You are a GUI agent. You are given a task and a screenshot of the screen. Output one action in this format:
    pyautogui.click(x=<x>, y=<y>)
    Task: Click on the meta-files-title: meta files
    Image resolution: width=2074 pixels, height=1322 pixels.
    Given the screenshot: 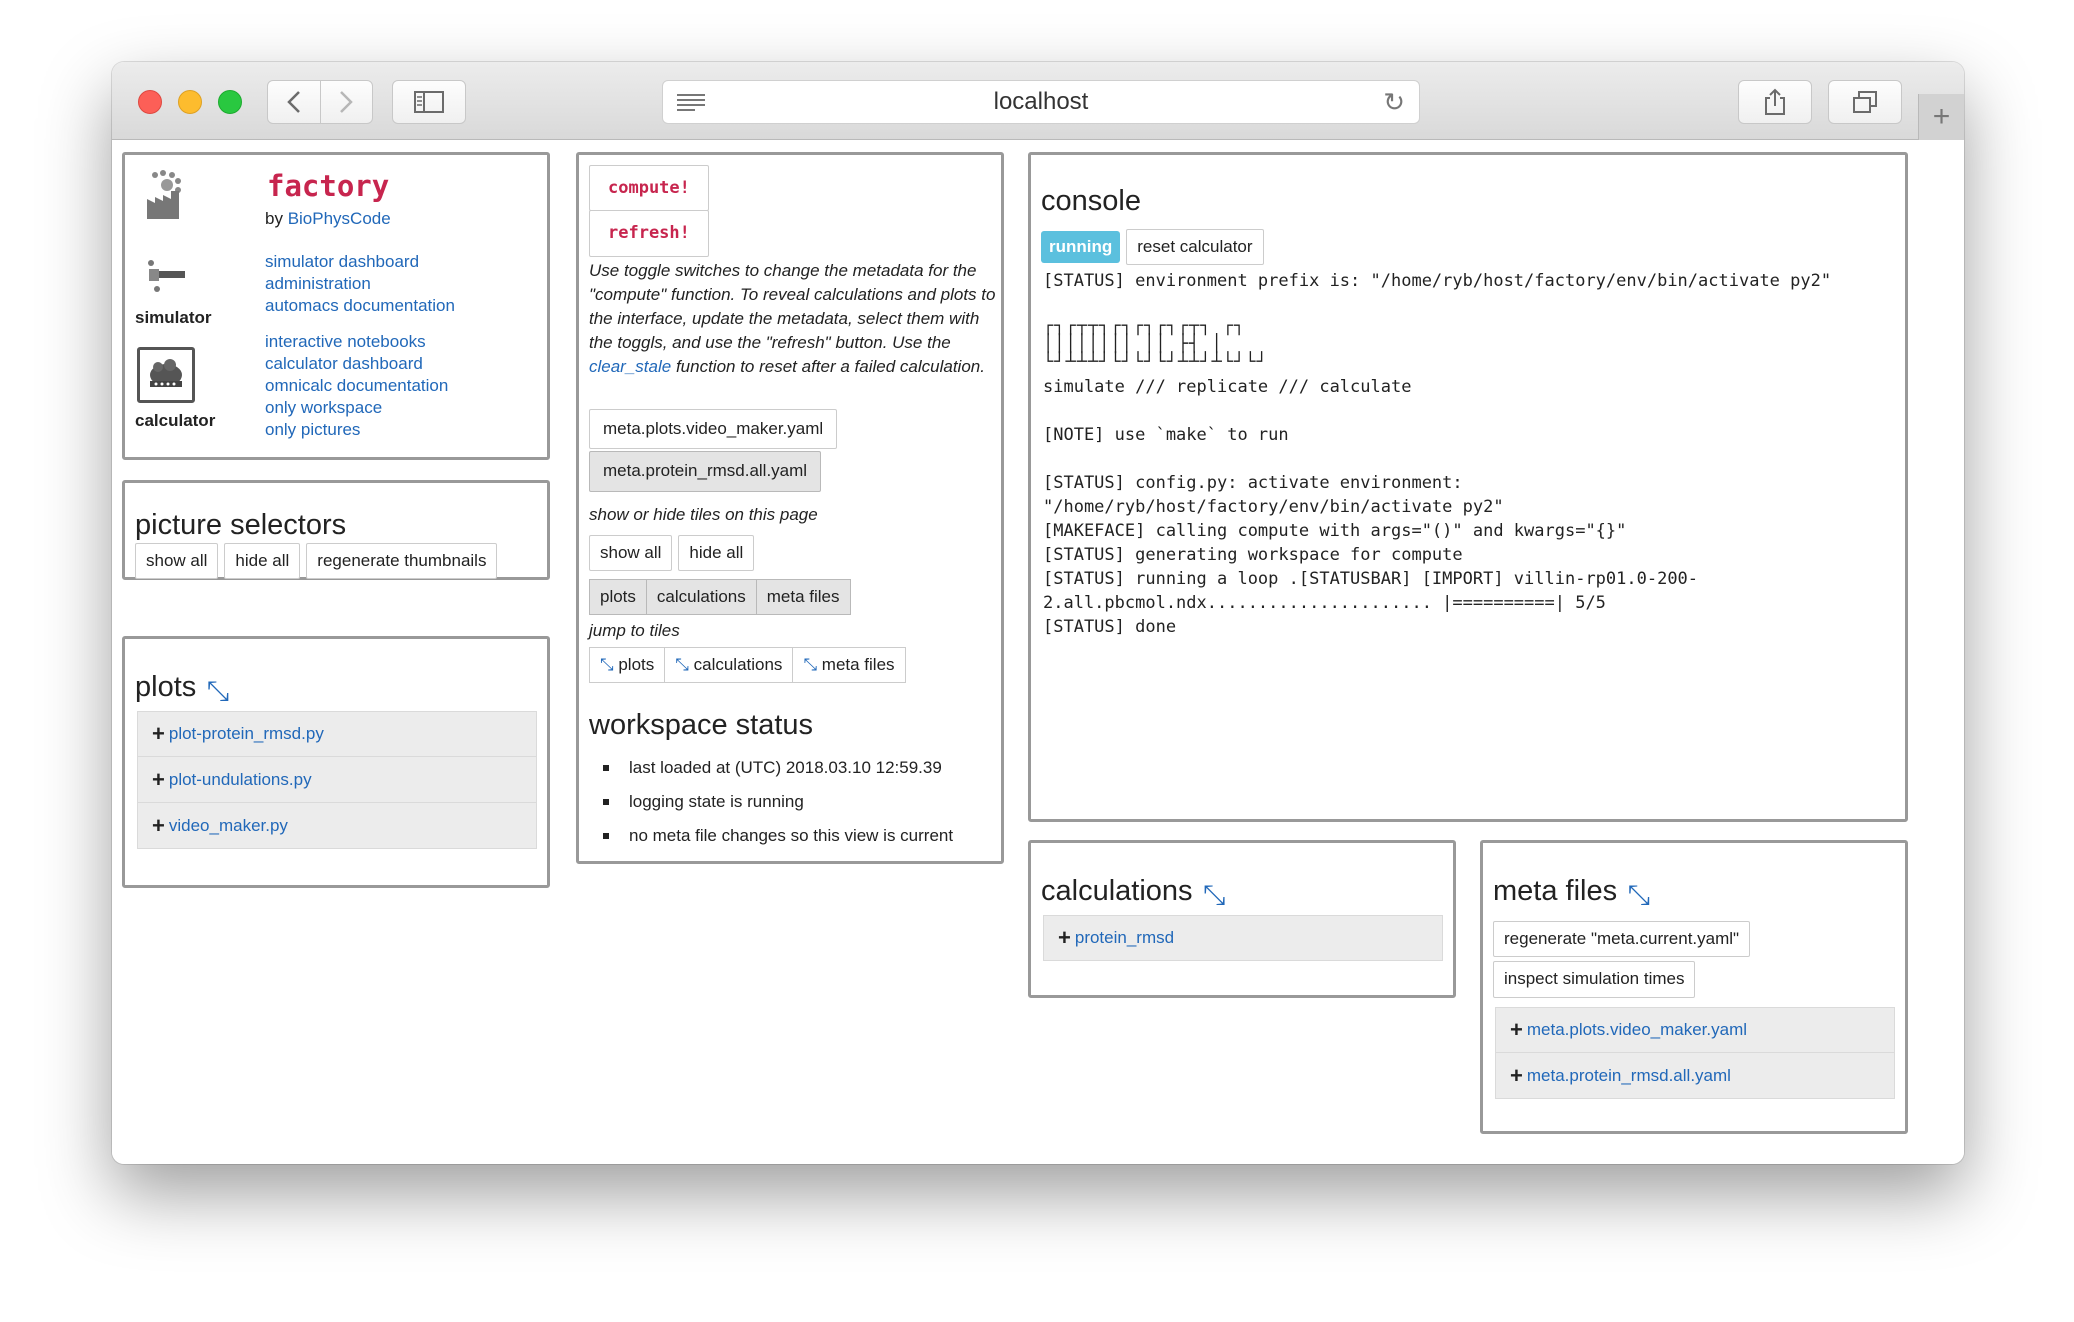 What is the action you would take?
    pyautogui.click(x=1555, y=891)
    